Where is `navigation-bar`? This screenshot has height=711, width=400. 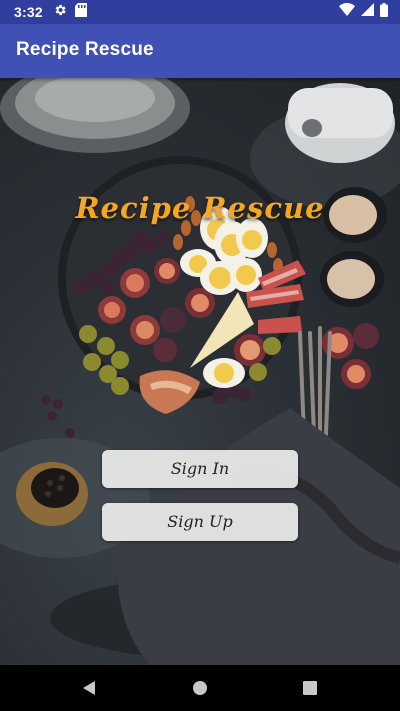
navigation-bar is located at coordinates (200, 688).